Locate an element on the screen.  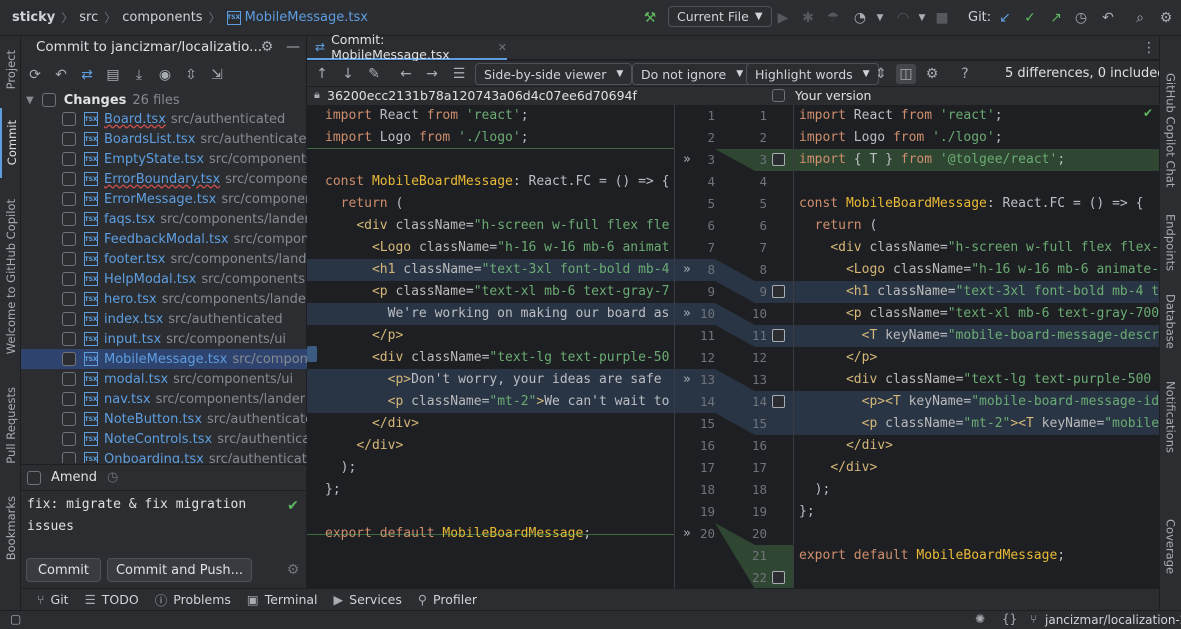
breadcrumb-project: sticky is located at coordinates (33, 17).